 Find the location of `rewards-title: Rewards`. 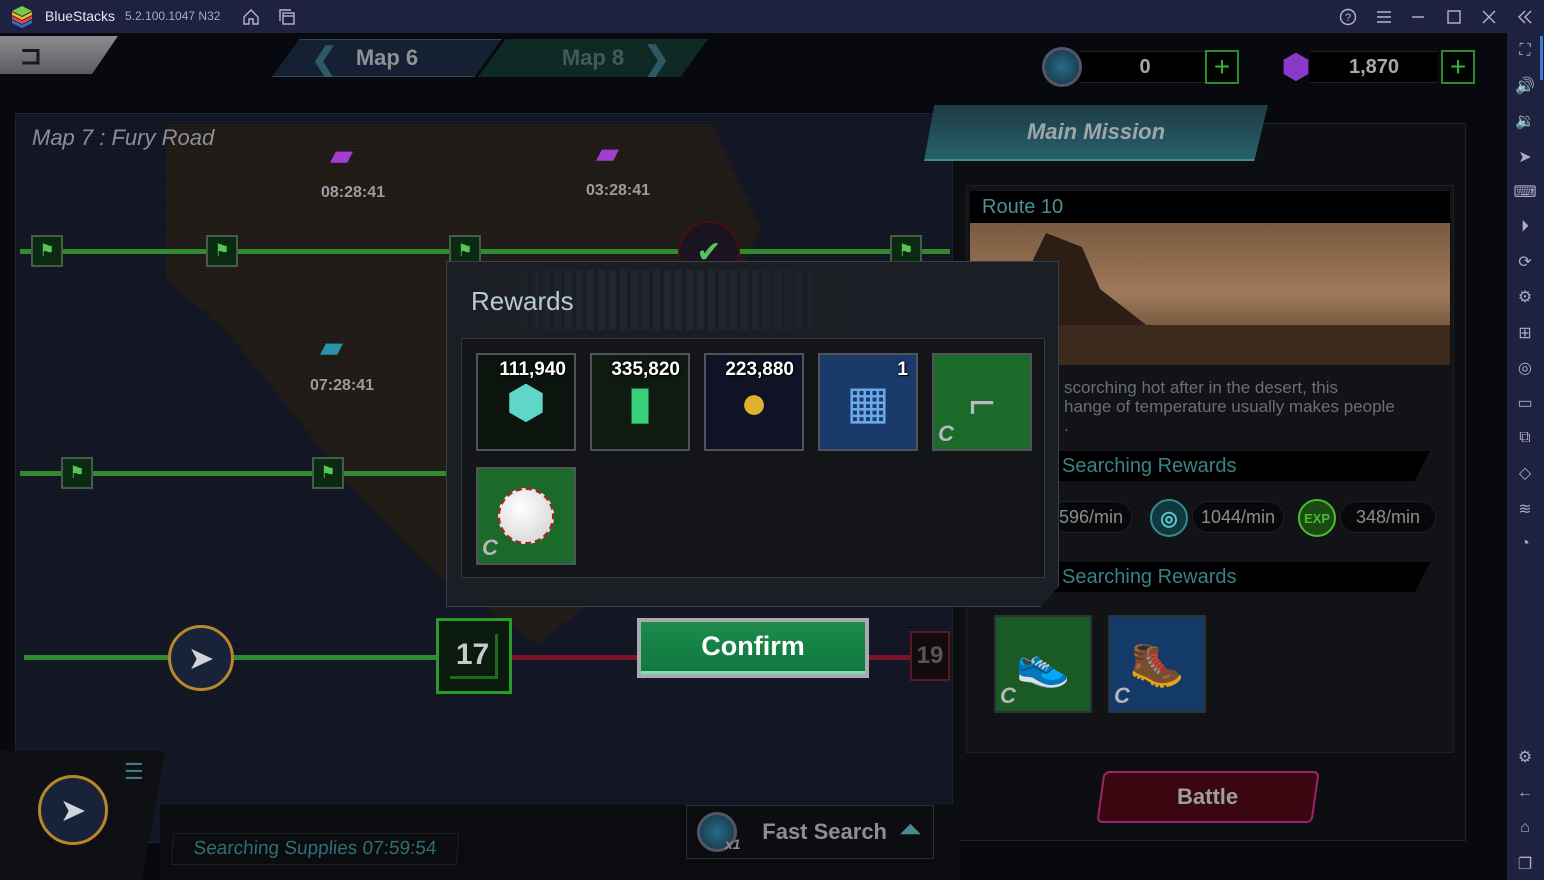

rewards-title: Rewards is located at coordinates (522, 301).